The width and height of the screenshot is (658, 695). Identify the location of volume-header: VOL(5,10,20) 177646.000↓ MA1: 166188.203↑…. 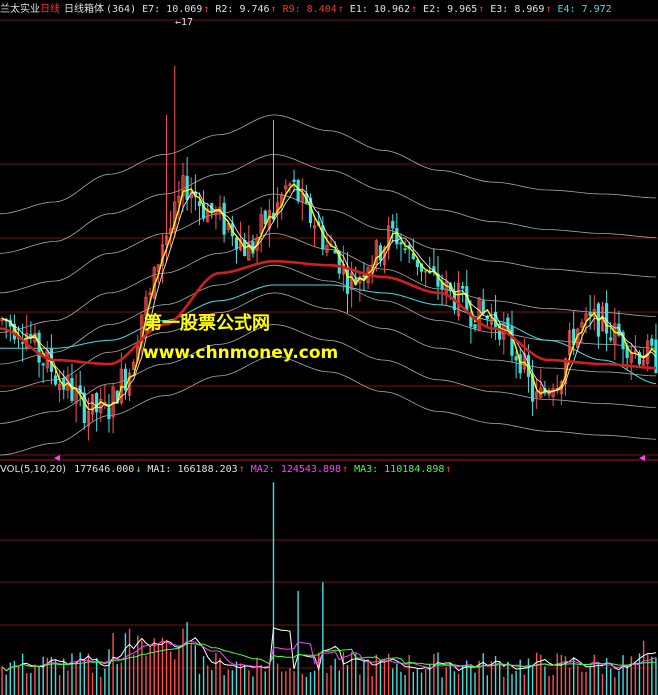
(329, 470).